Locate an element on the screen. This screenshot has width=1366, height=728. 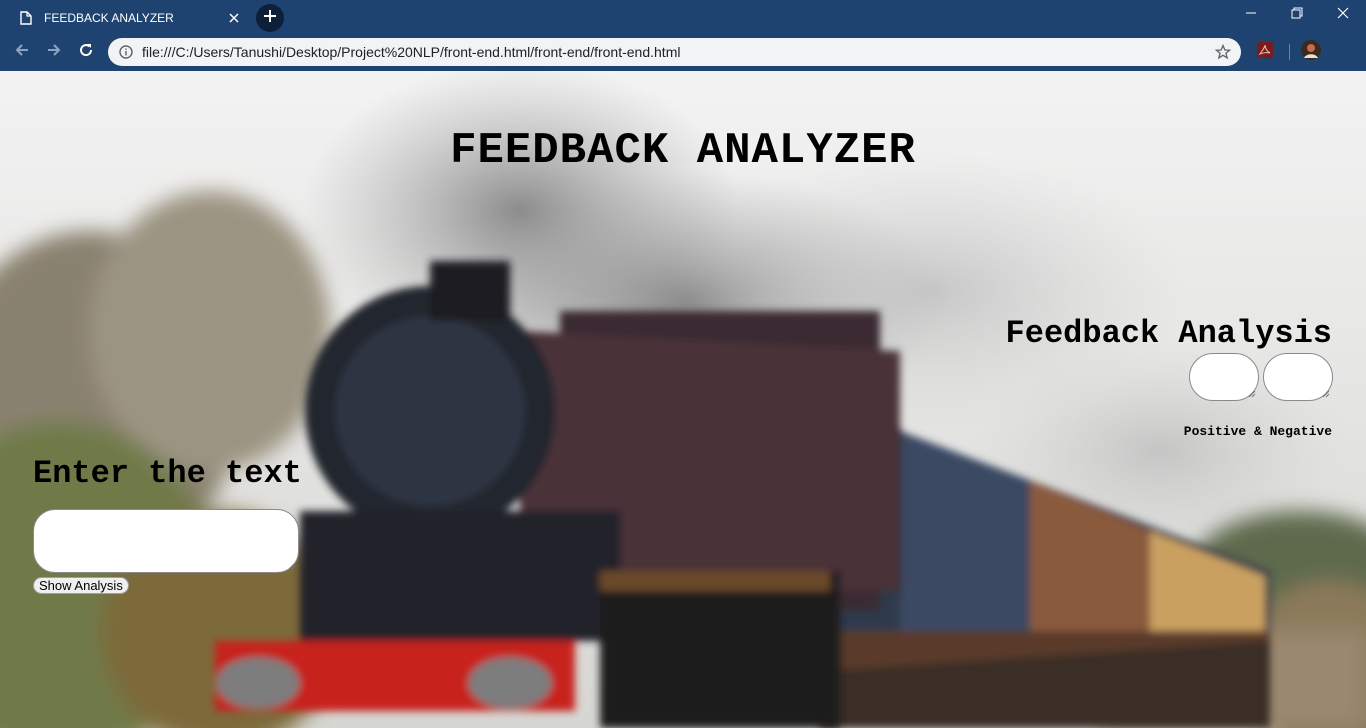
minimize-button is located at coordinates (1251, 15).